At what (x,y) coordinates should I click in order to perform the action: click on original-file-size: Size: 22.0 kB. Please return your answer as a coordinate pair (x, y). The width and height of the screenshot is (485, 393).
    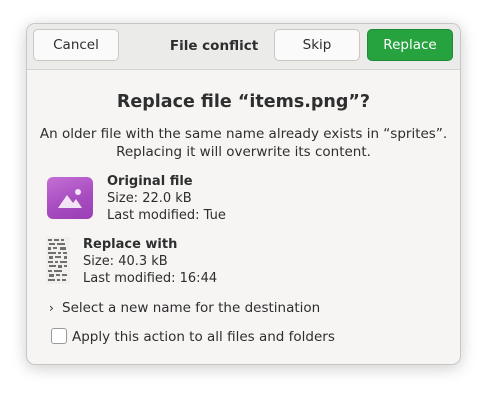
    Looking at the image, I should click on (149, 198).